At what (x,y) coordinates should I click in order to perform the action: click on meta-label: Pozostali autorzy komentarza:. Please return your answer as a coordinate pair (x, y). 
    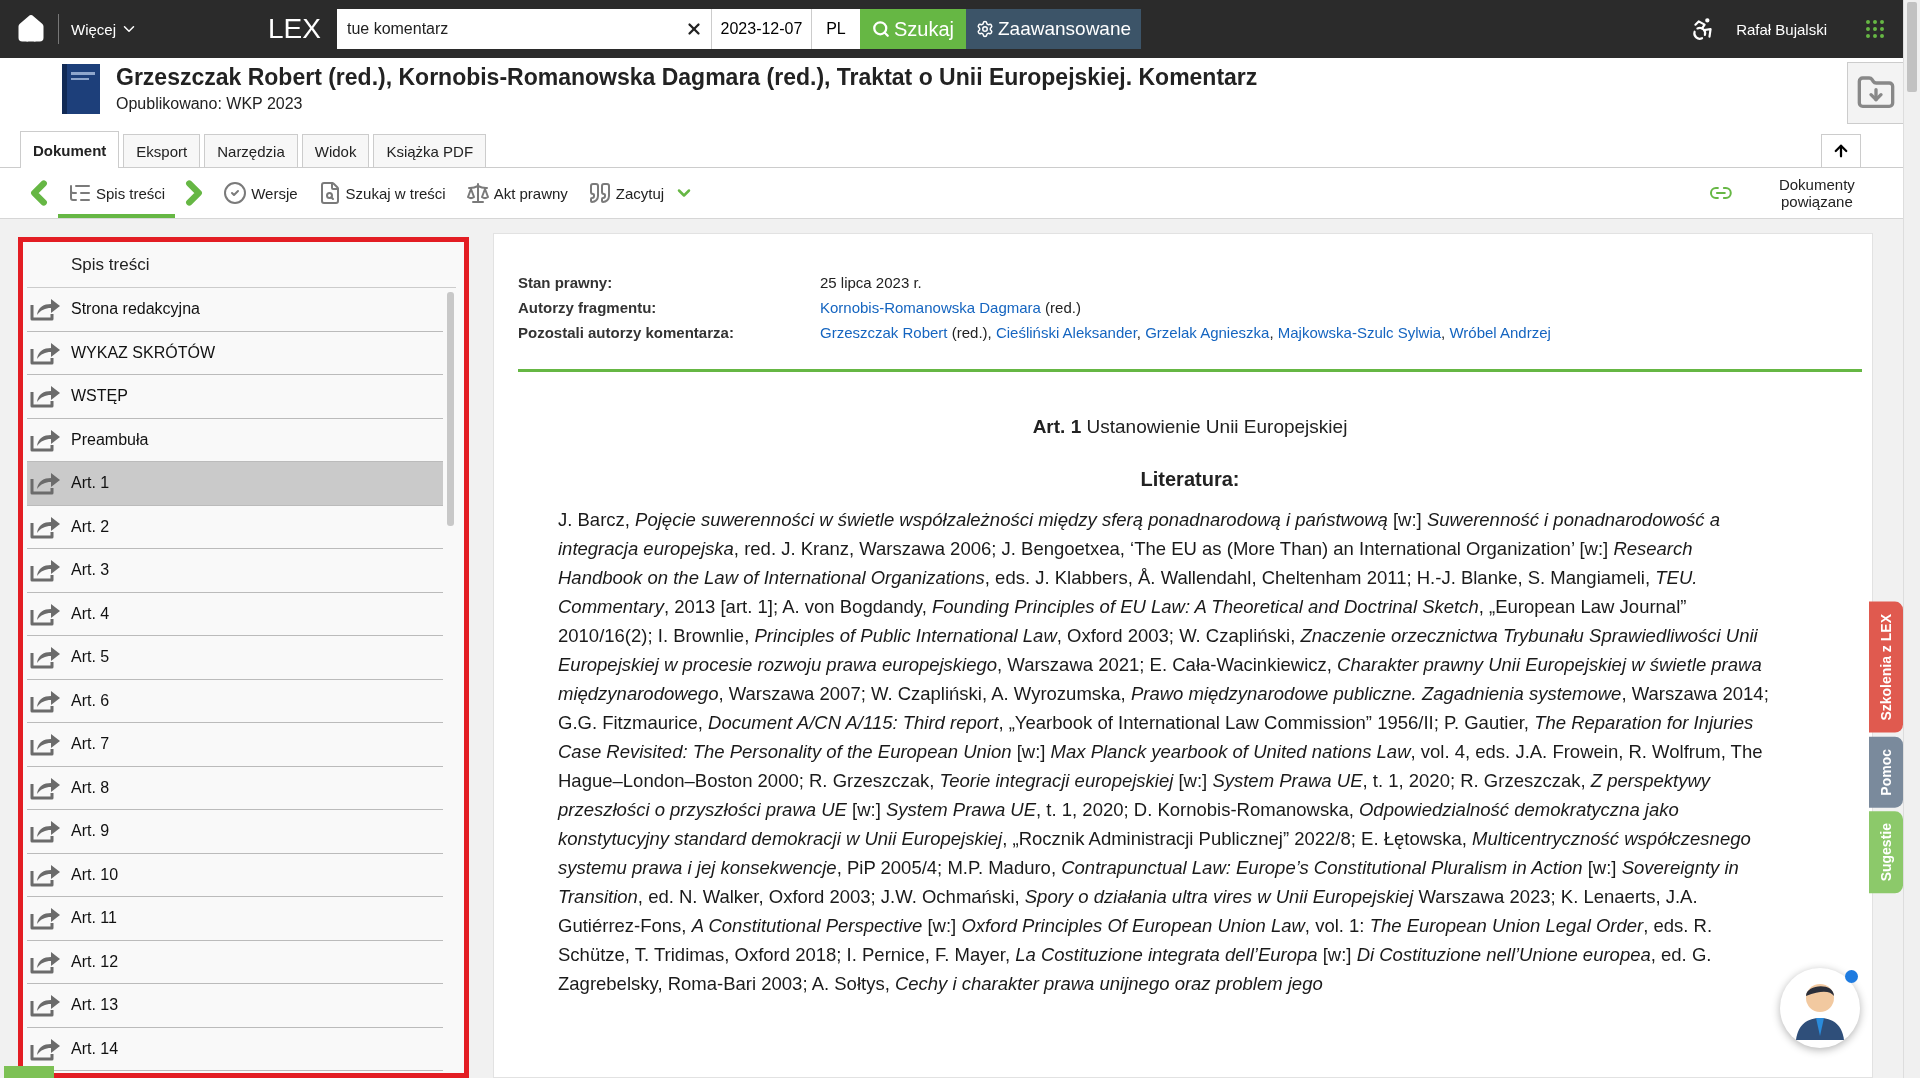
    Looking at the image, I should click on (626, 332).